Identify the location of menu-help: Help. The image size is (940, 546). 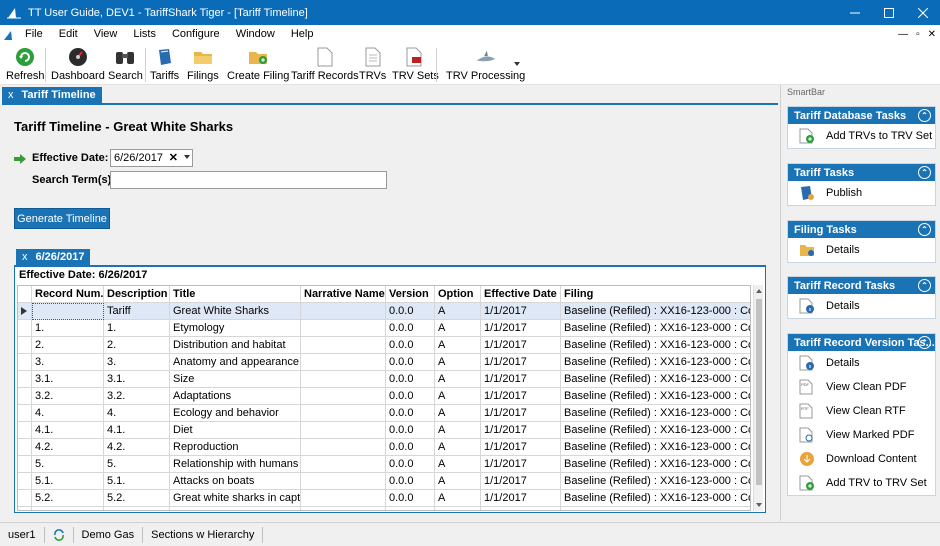
(302, 34).